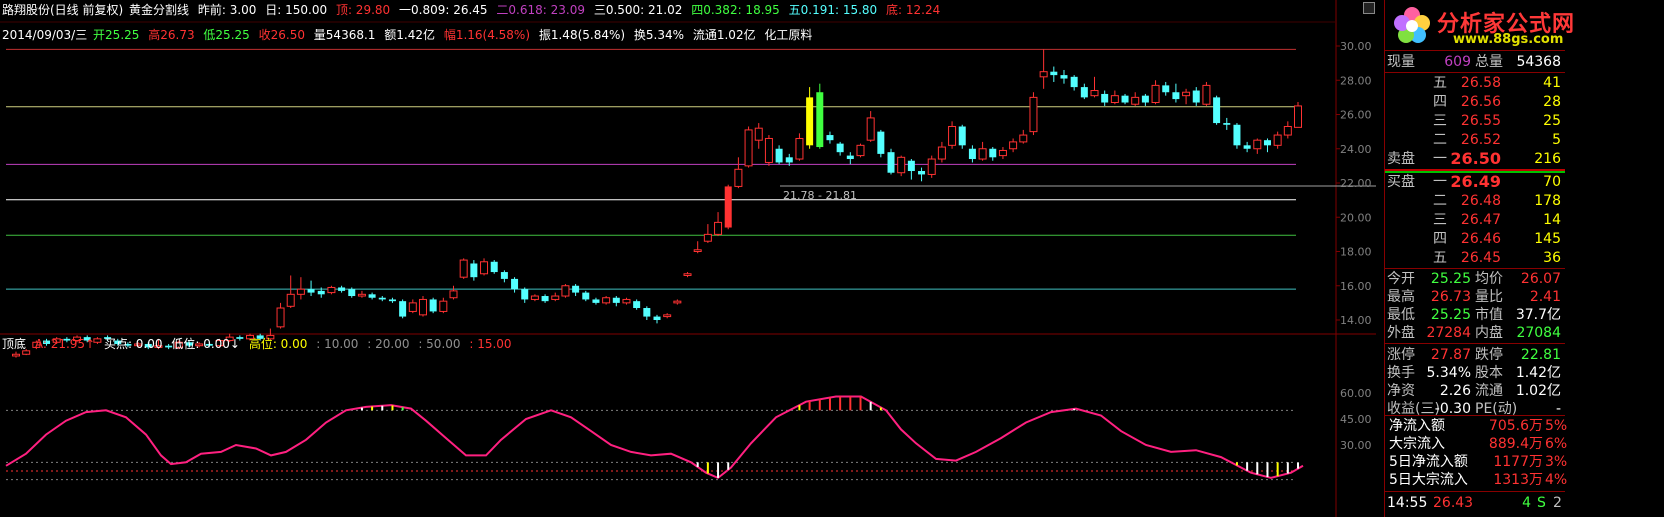 This screenshot has width=1664, height=517. I want to click on stock-title: 路翔股份(日线 前复权), so click(62, 10).